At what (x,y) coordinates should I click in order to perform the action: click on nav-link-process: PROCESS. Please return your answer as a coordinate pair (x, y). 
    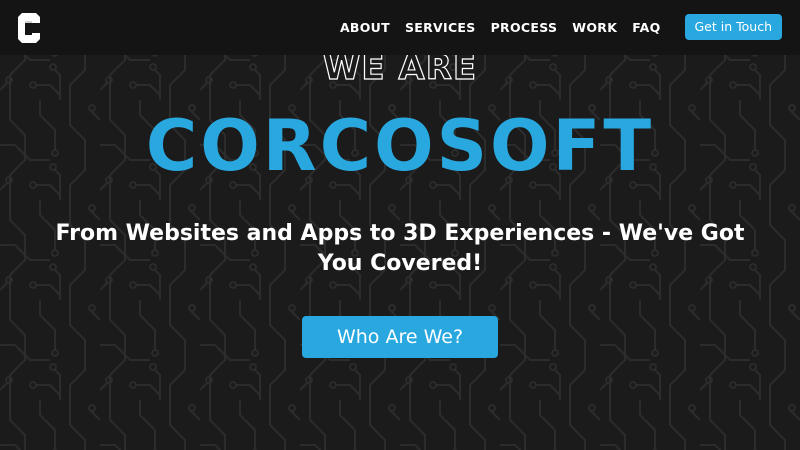
    Looking at the image, I should click on (524, 27).